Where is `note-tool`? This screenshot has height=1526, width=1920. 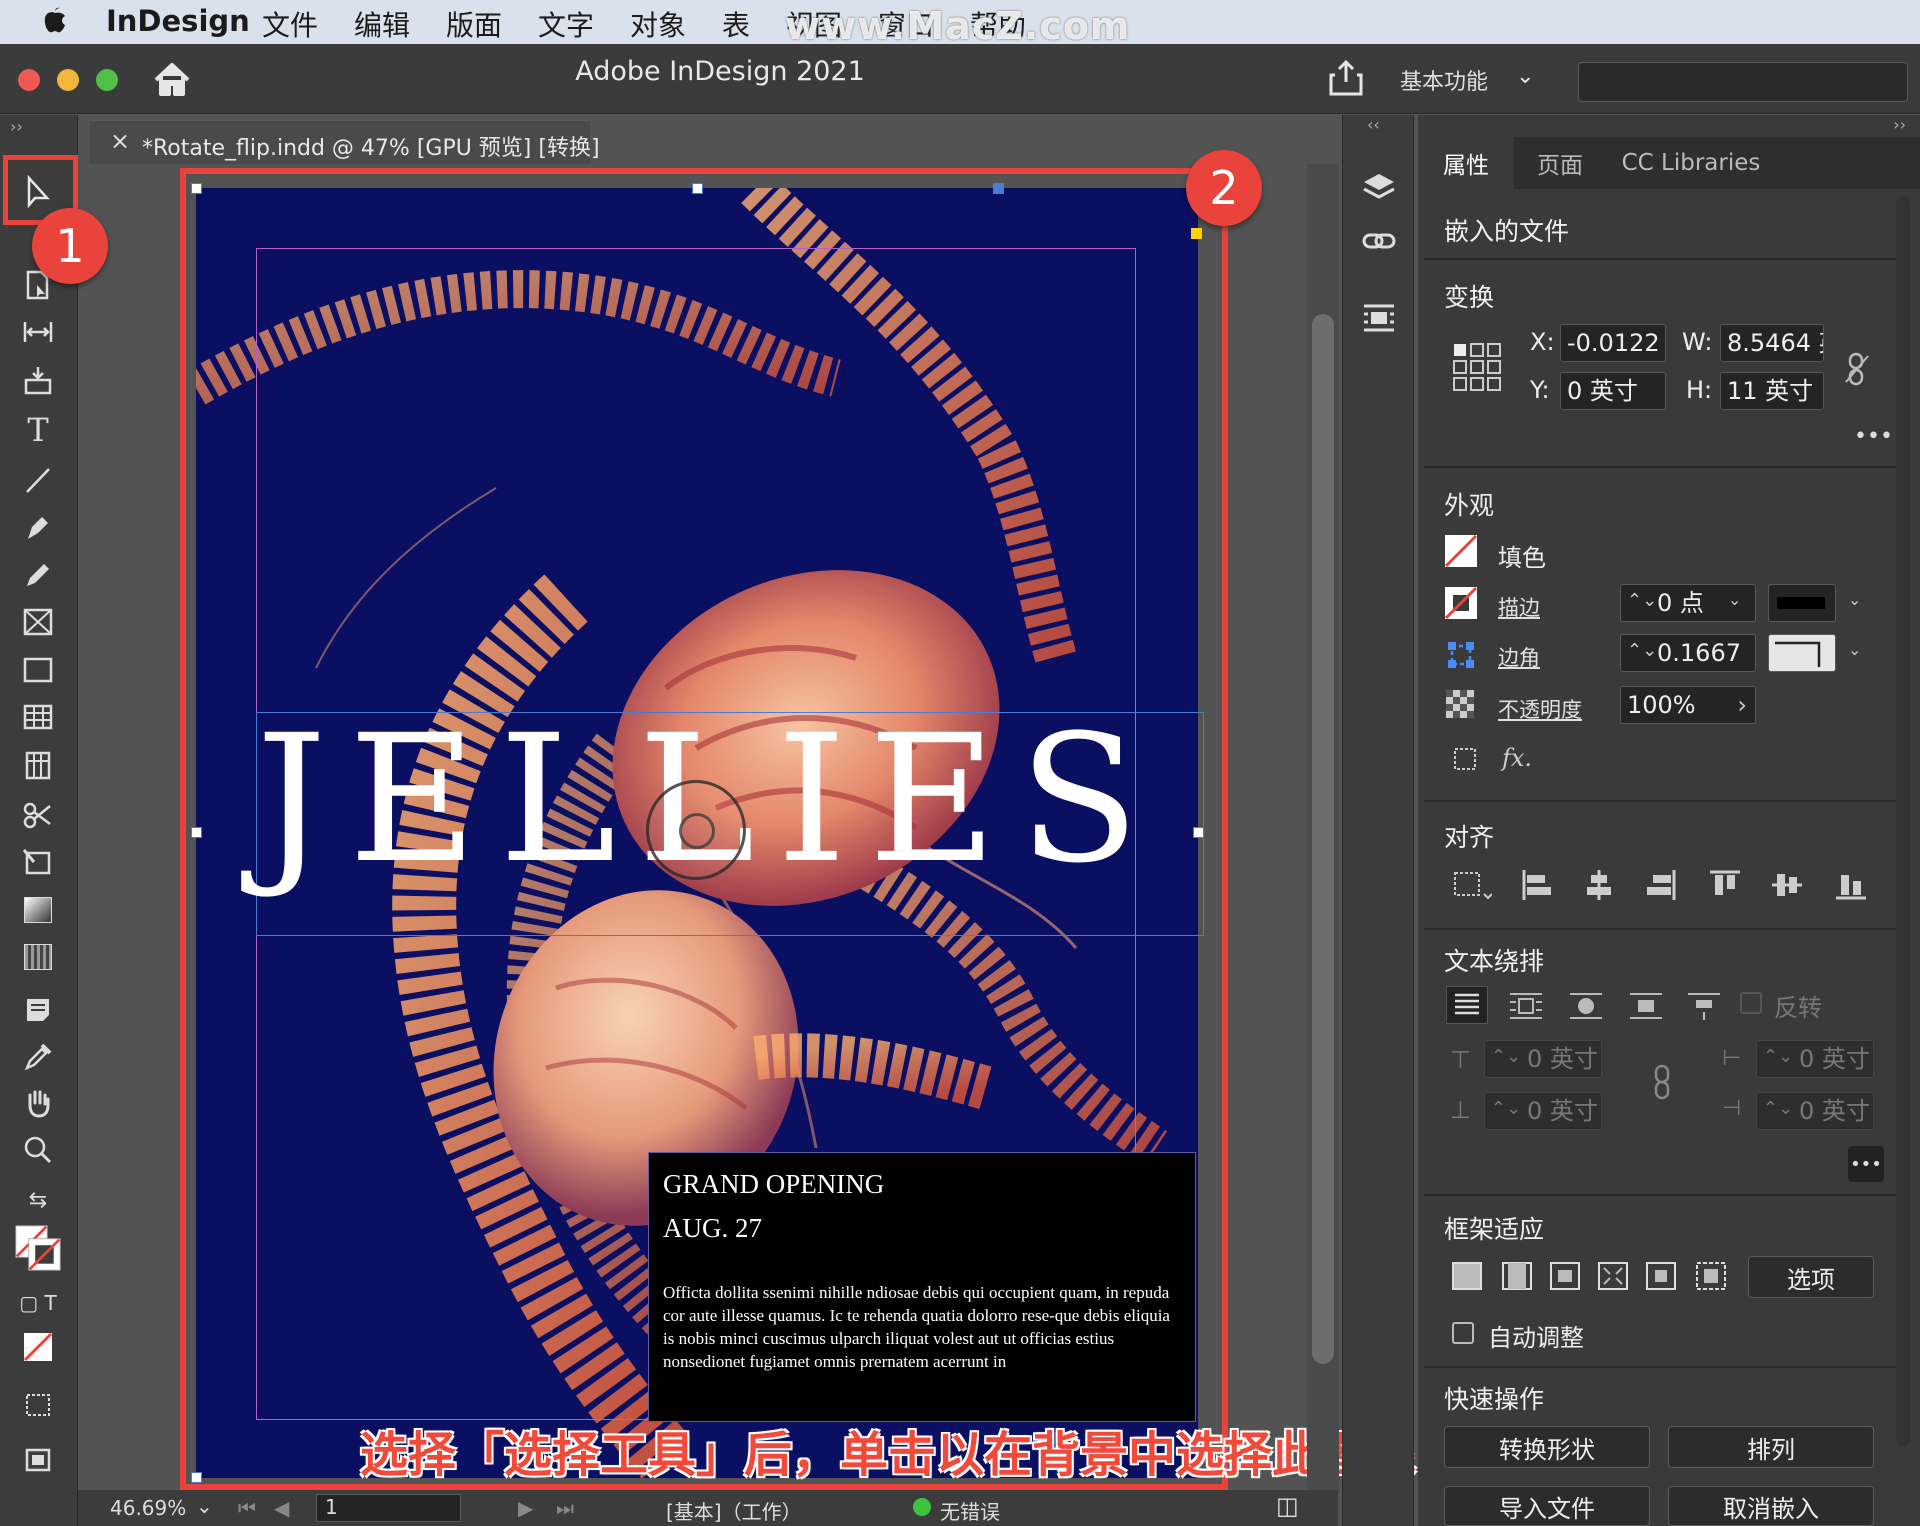
note-tool is located at coordinates (38, 1010).